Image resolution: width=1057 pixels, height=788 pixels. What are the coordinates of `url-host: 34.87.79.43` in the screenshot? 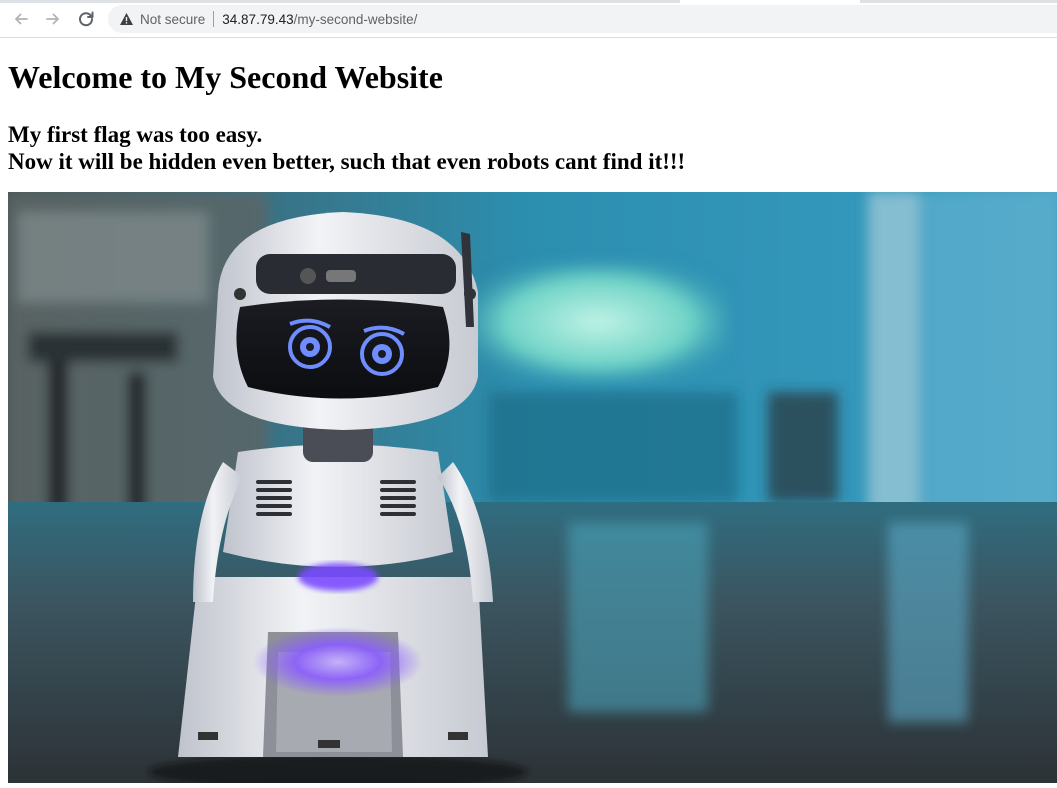 It's located at (258, 19).